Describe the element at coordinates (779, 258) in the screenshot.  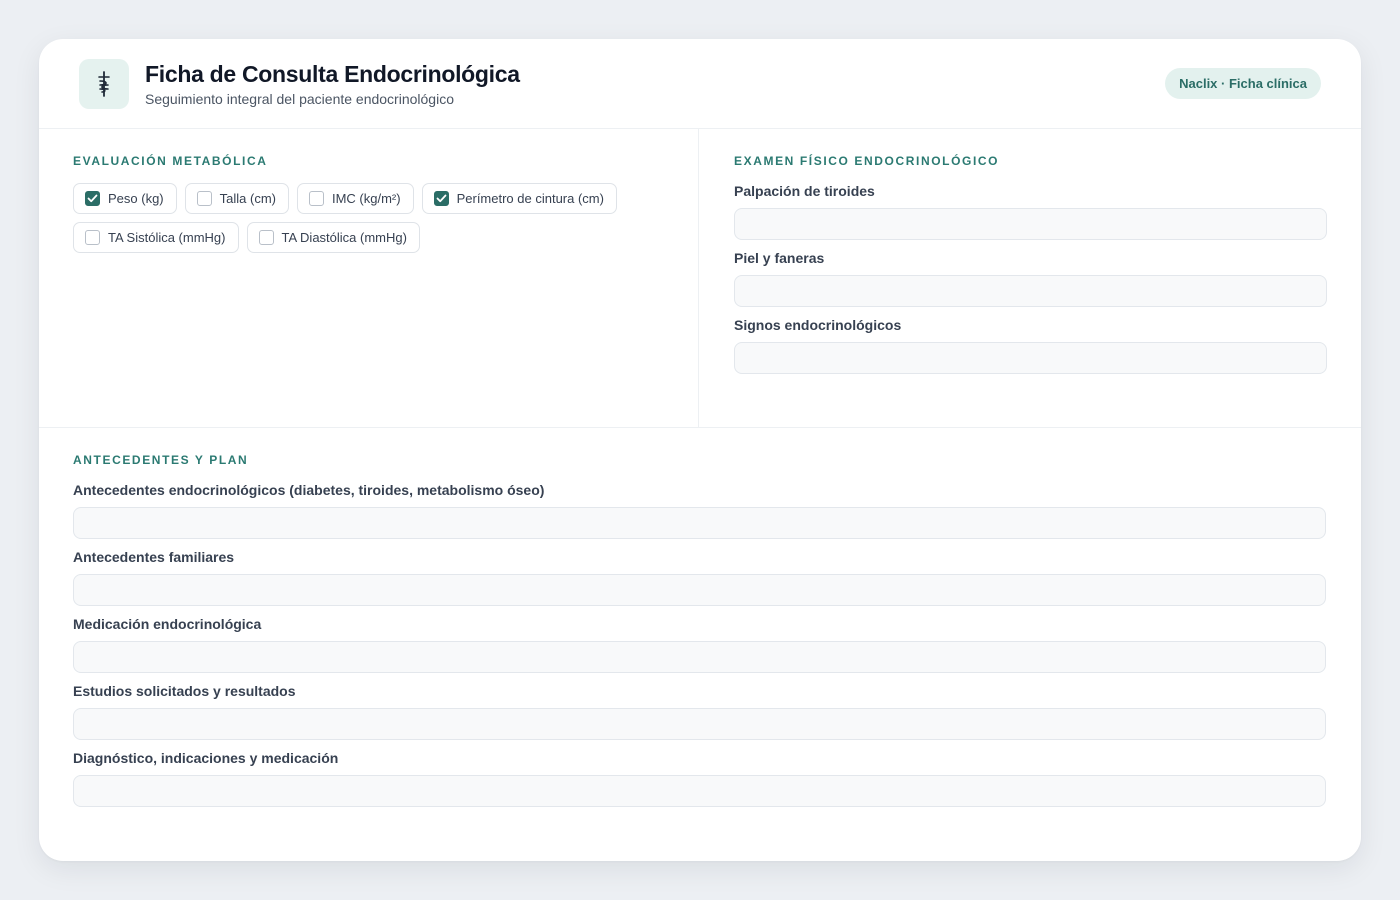
I see `field-label: Piel y faneras` at that location.